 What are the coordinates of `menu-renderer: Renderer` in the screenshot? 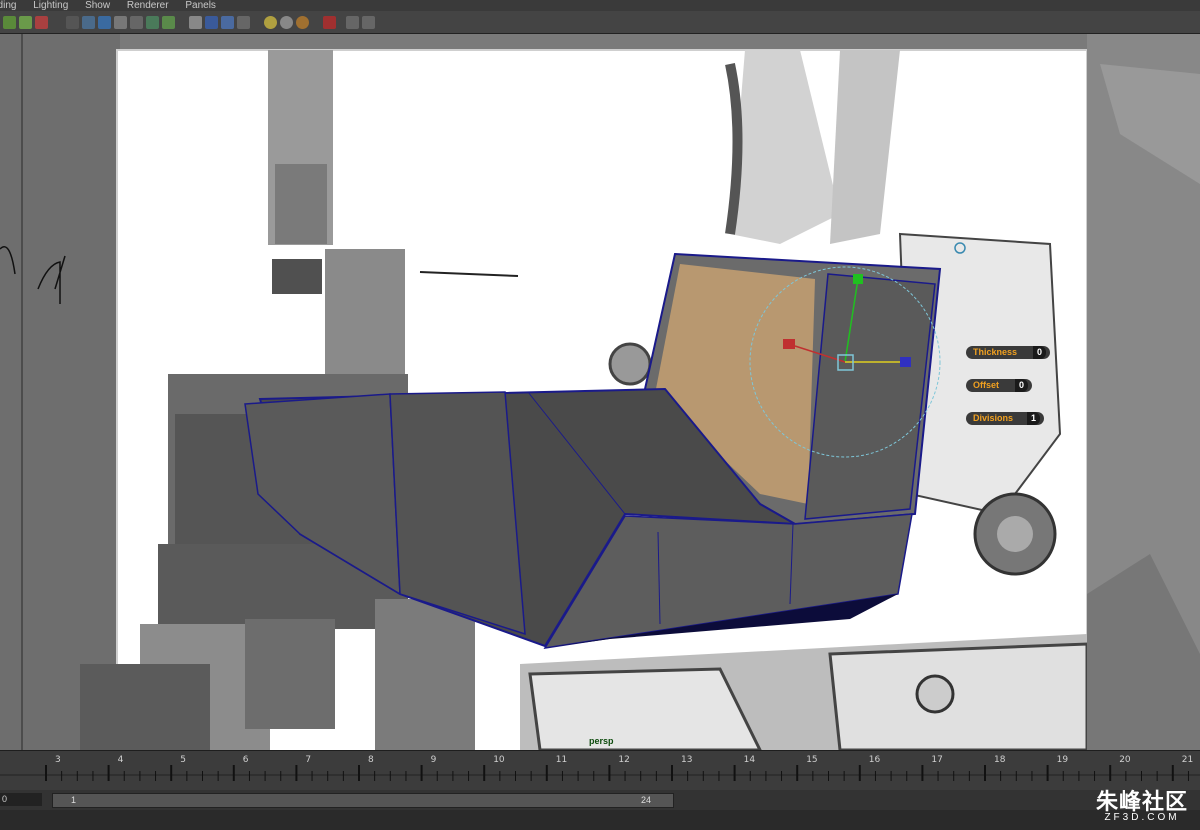 It's located at (148, 5).